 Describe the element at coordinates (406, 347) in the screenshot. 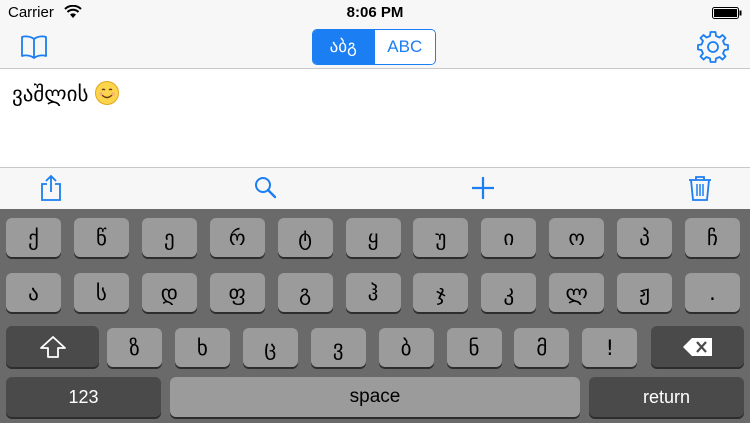

I see `key-row3-4: ბ` at that location.